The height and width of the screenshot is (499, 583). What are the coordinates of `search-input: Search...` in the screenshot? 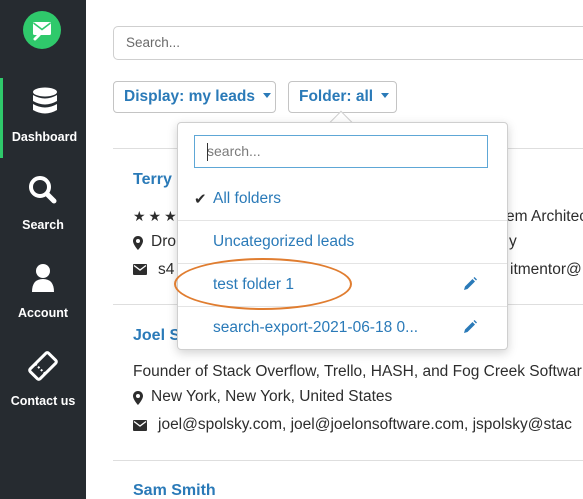 It's located at (348, 43).